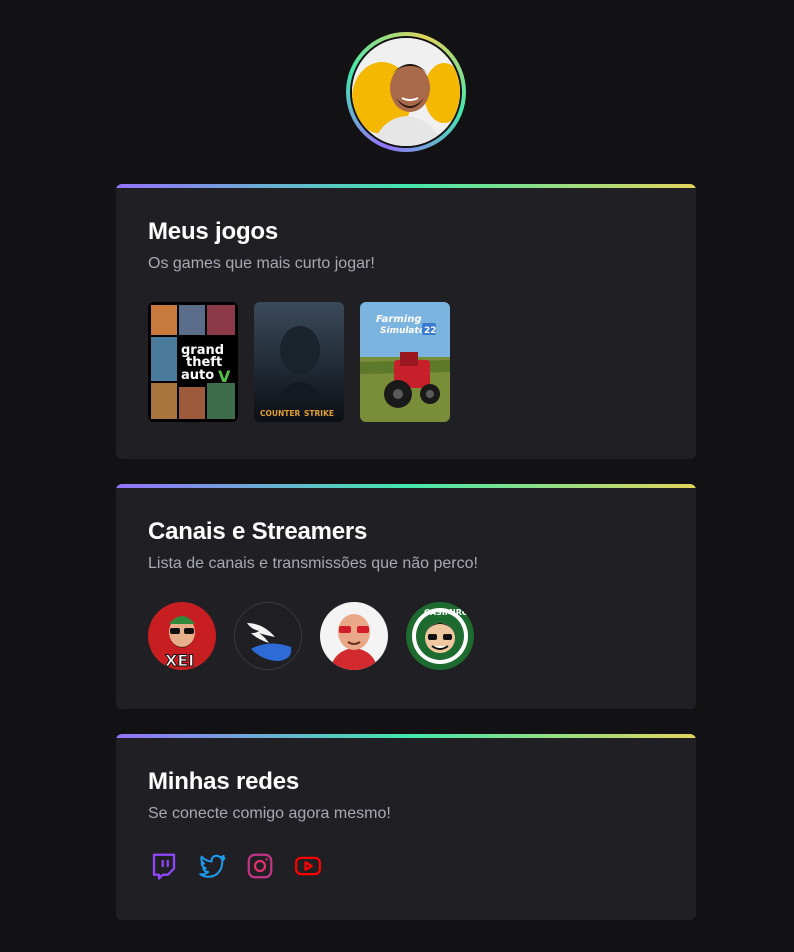 The width and height of the screenshot is (794, 952). What do you see at coordinates (406, 866) in the screenshot?
I see `social-links` at bounding box center [406, 866].